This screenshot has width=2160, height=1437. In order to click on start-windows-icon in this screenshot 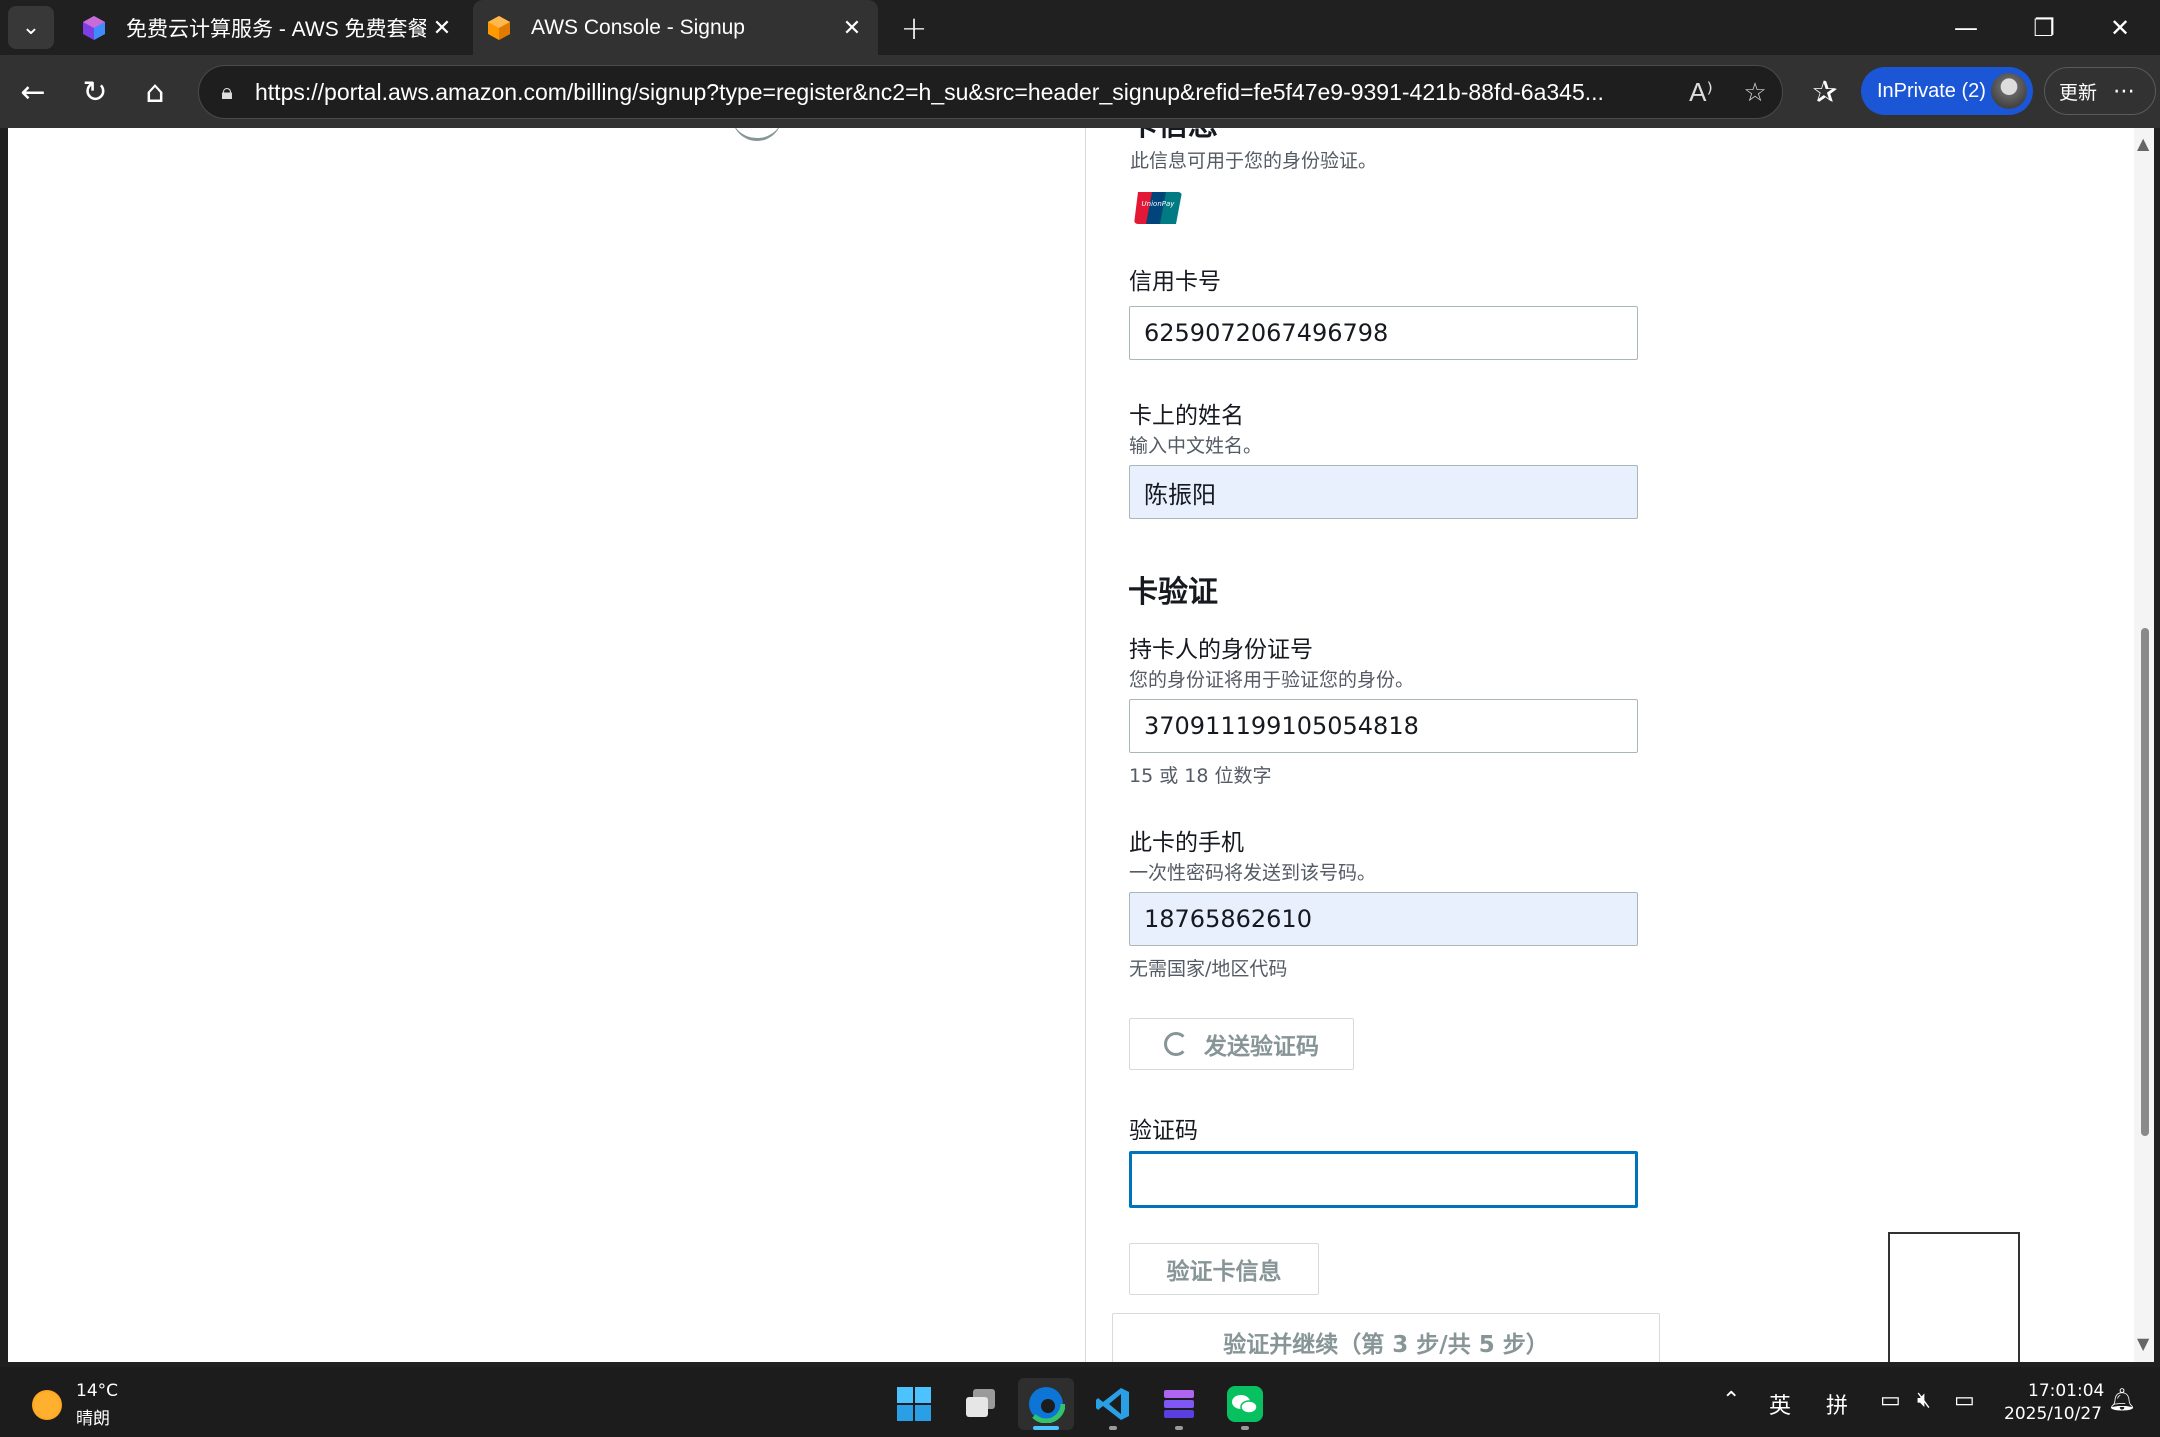, I will do `click(914, 1404)`.